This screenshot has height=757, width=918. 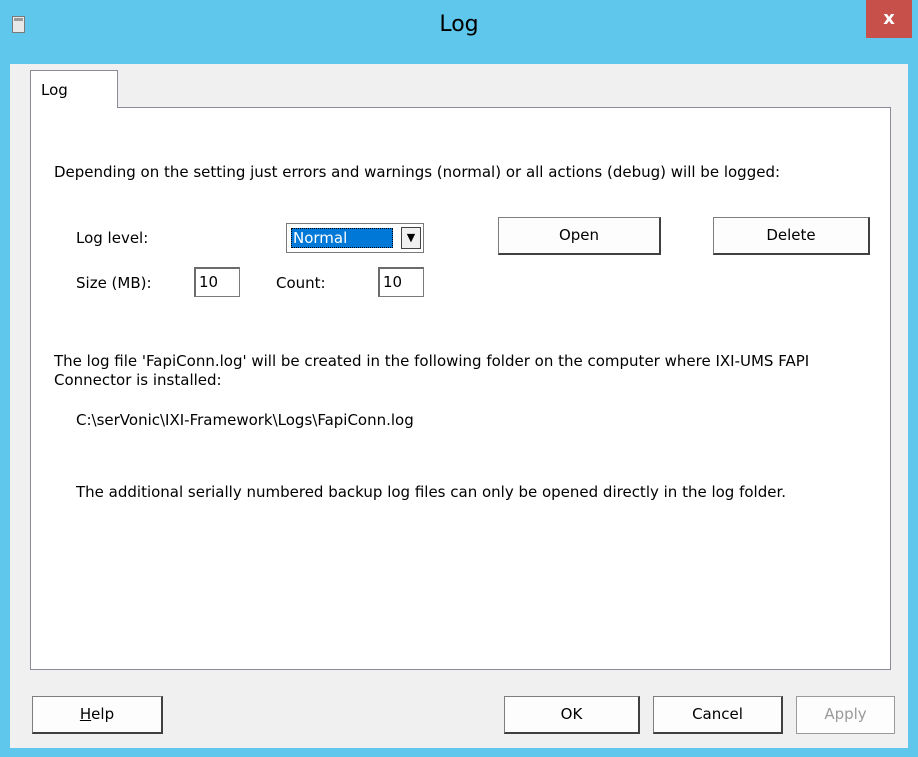 I want to click on ok-button: OK, so click(x=572, y=715).